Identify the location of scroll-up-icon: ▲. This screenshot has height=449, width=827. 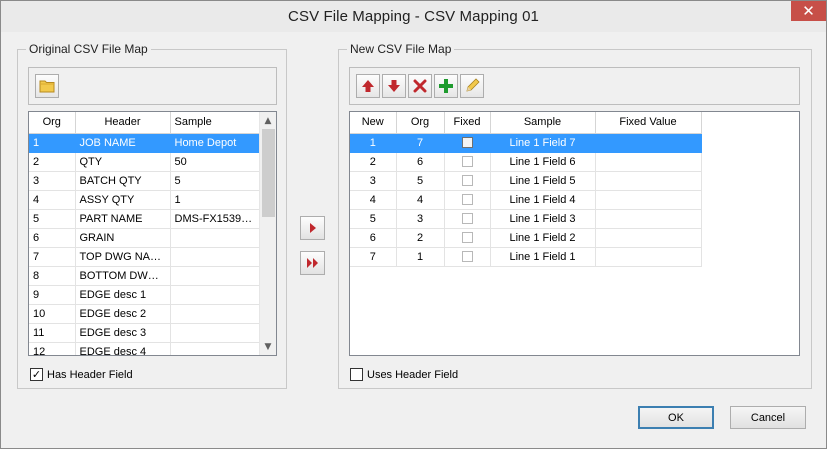
(268, 120).